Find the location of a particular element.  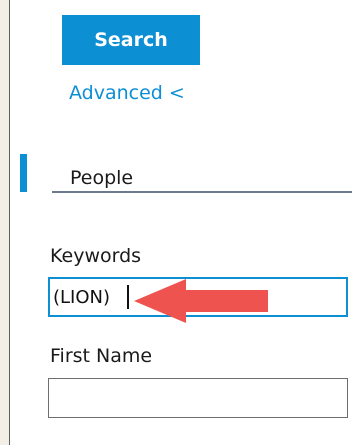

section-divider is located at coordinates (202, 192).